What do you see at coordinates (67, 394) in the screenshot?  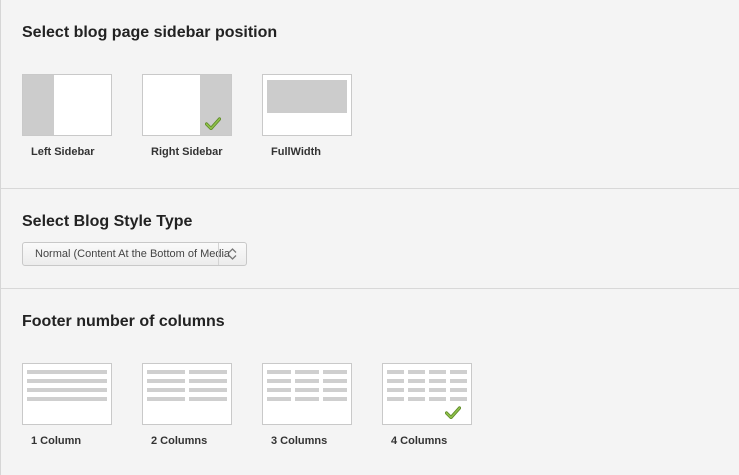 I see `one-column-layout-icon` at bounding box center [67, 394].